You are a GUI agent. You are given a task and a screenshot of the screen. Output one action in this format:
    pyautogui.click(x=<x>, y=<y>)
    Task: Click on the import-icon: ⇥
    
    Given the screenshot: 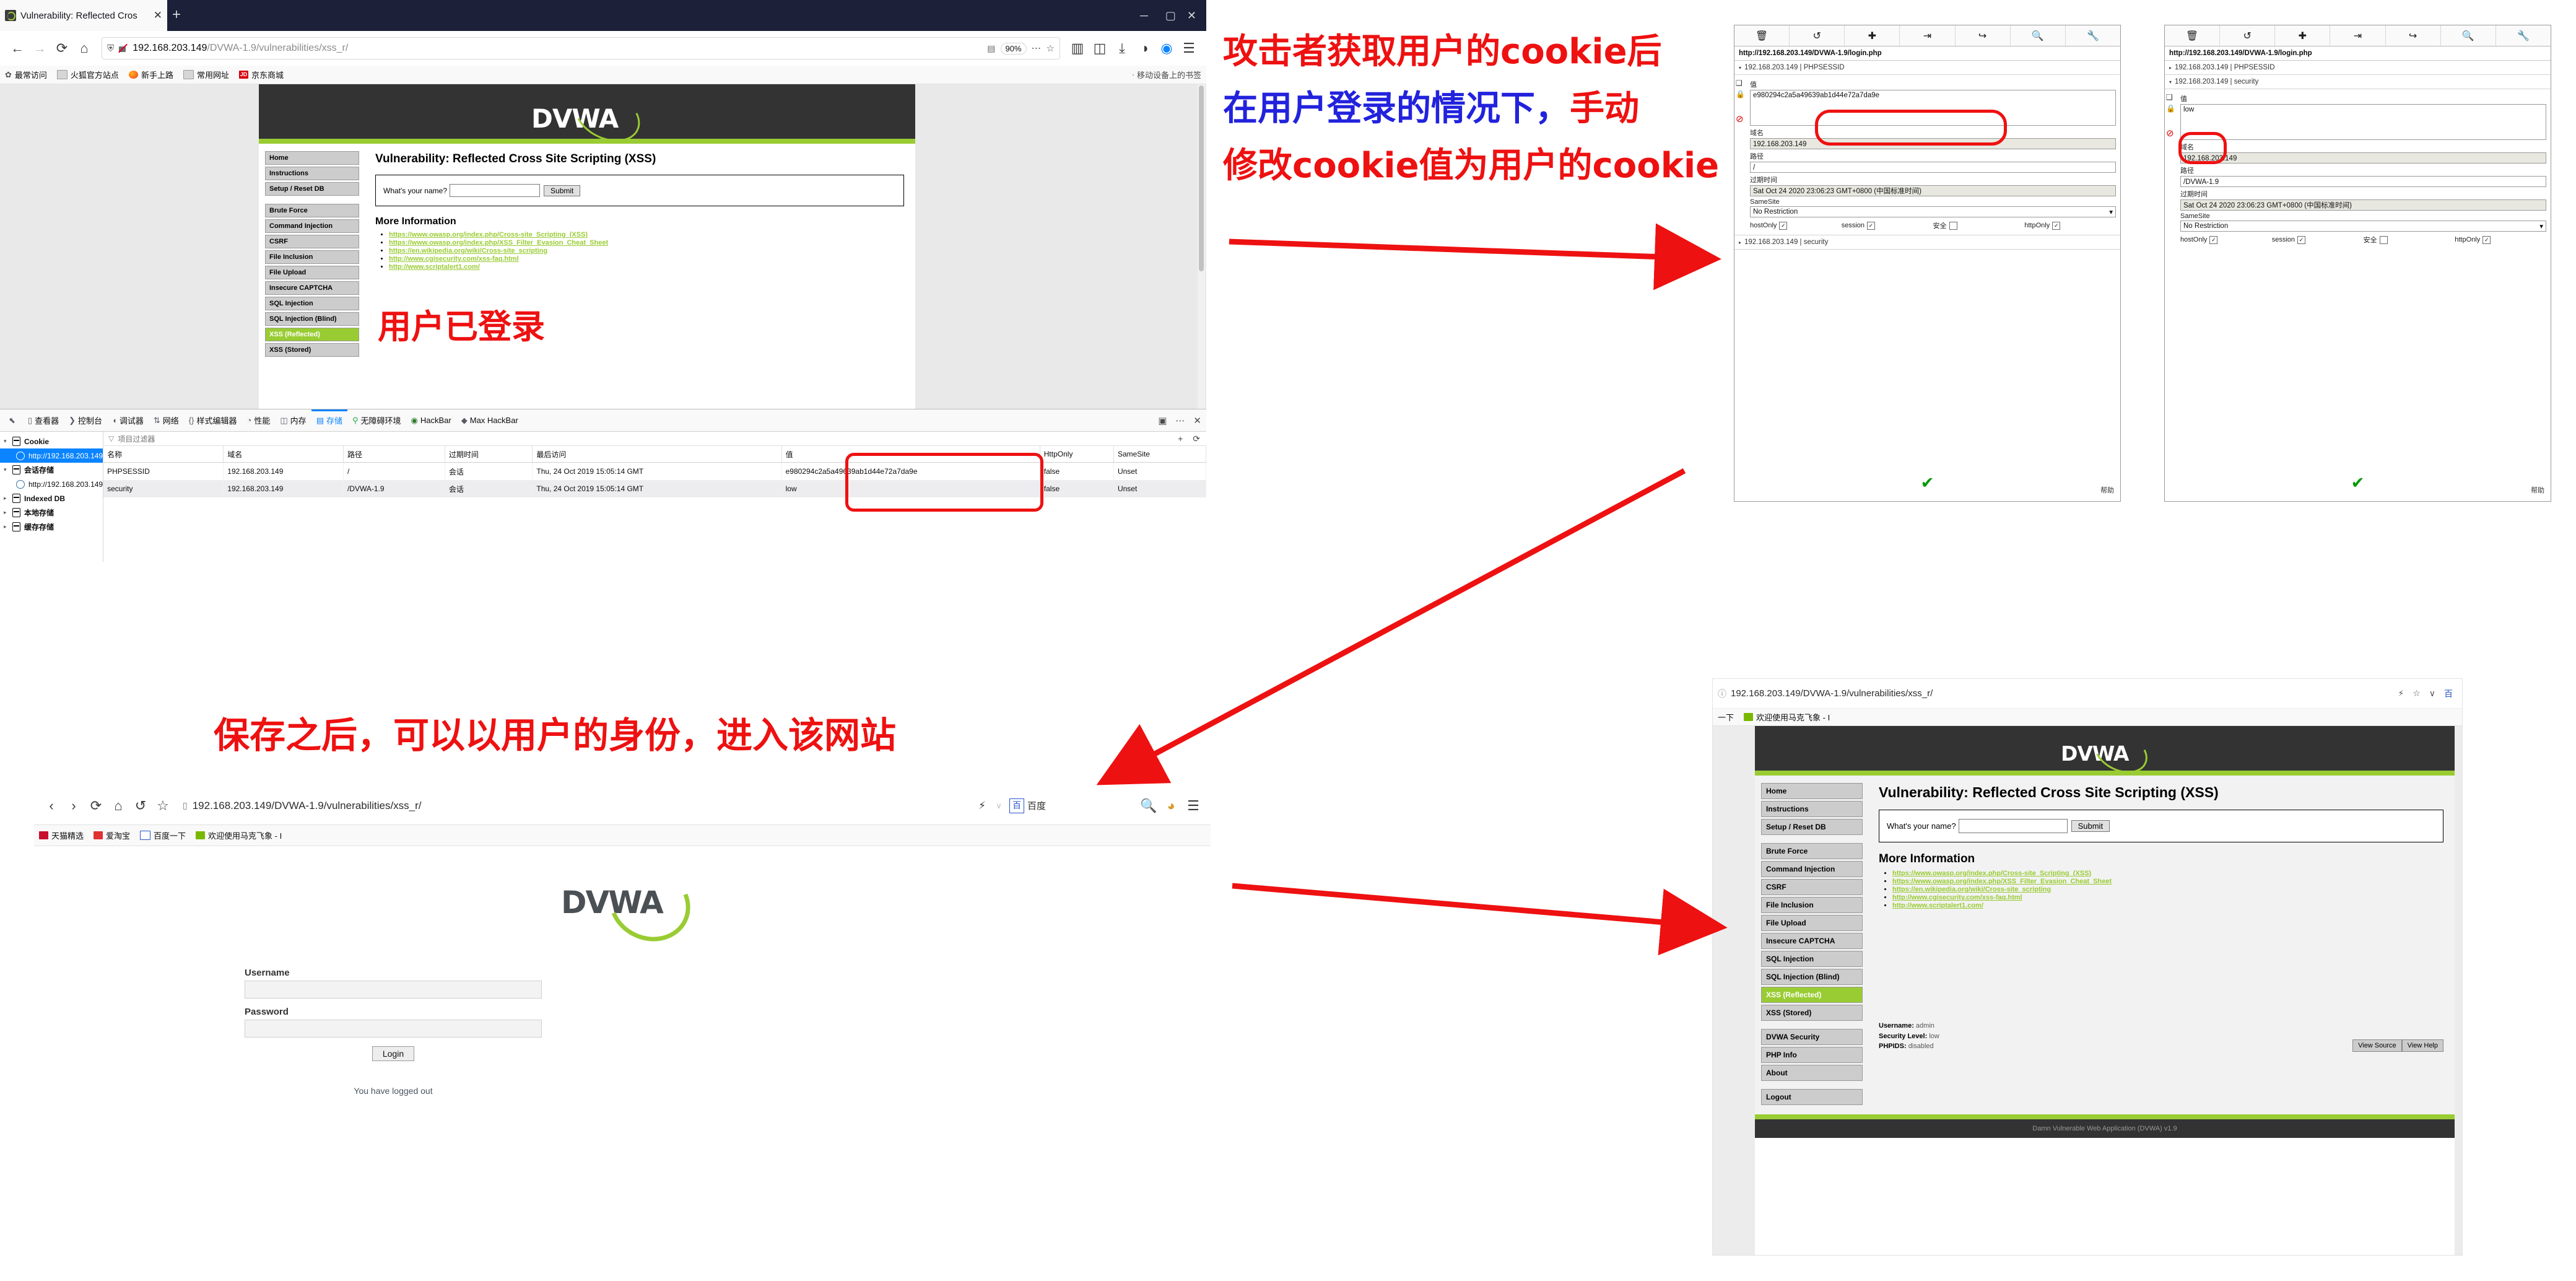 What is the action you would take?
    pyautogui.click(x=1928, y=35)
    